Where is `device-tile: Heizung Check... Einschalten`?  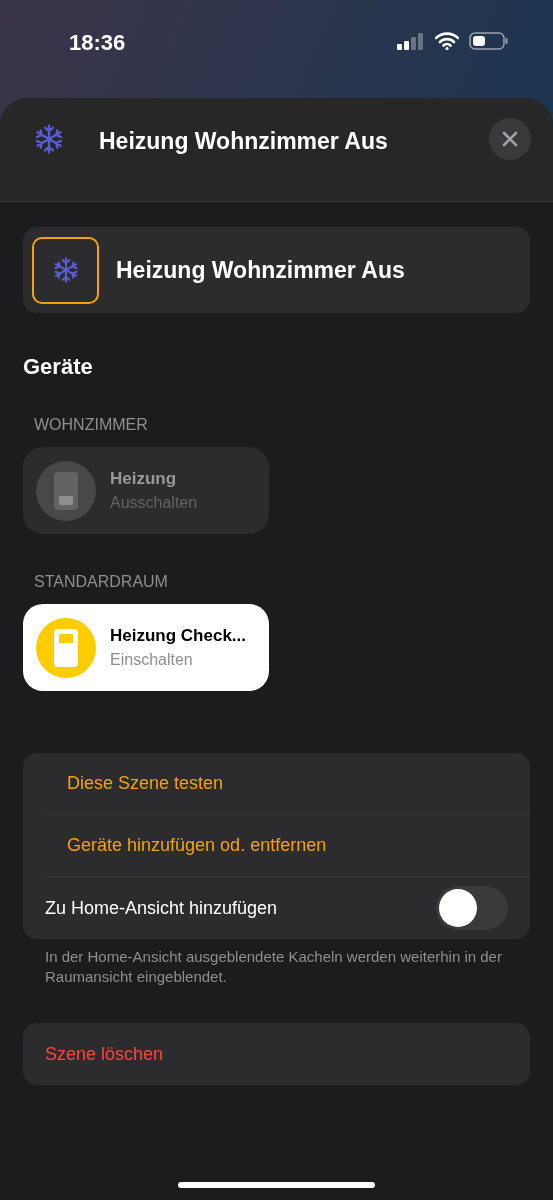
device-tile: Heizung Check... Einschalten is located at coordinates (146, 647).